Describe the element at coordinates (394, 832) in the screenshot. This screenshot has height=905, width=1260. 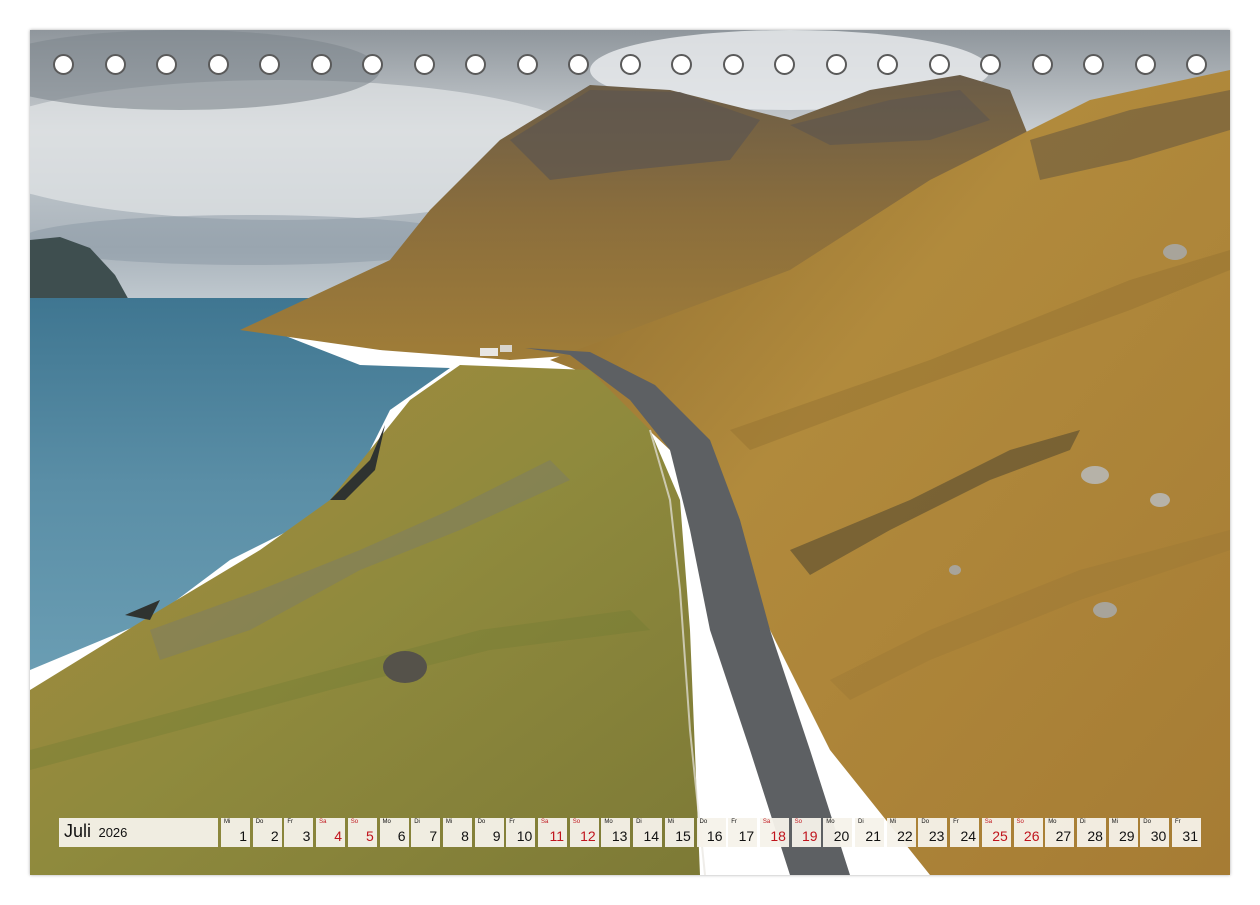
I see `day-cell: Mo 6` at that location.